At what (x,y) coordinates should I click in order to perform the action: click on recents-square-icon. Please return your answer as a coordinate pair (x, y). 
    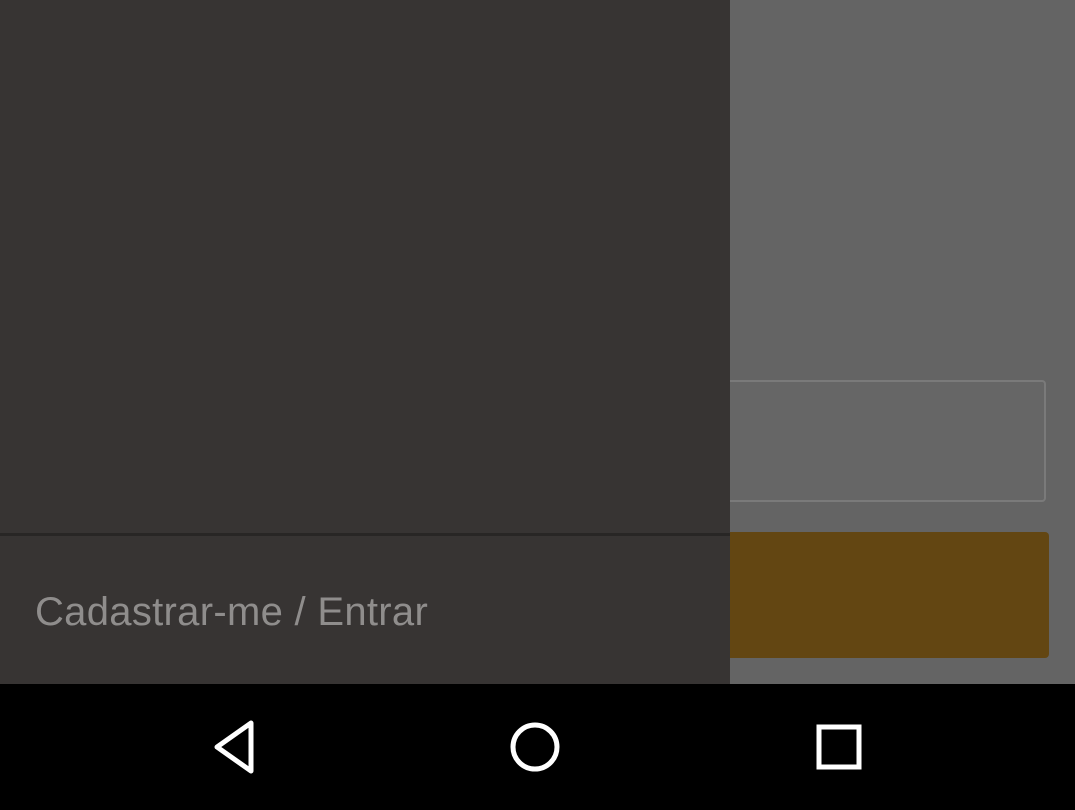
    Looking at the image, I should click on (839, 747).